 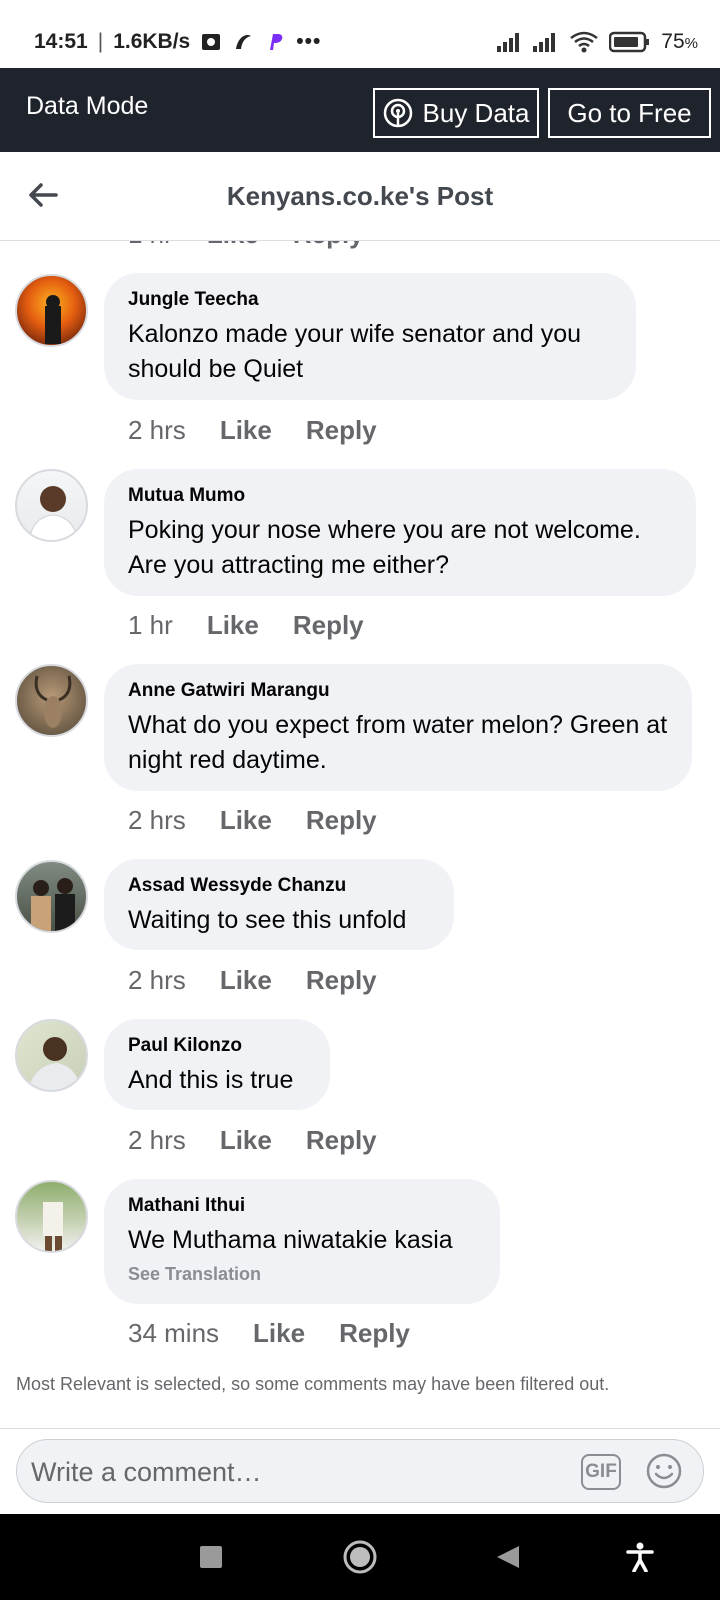 What do you see at coordinates (233, 245) in the screenshot?
I see `previous-like-button: Like` at bounding box center [233, 245].